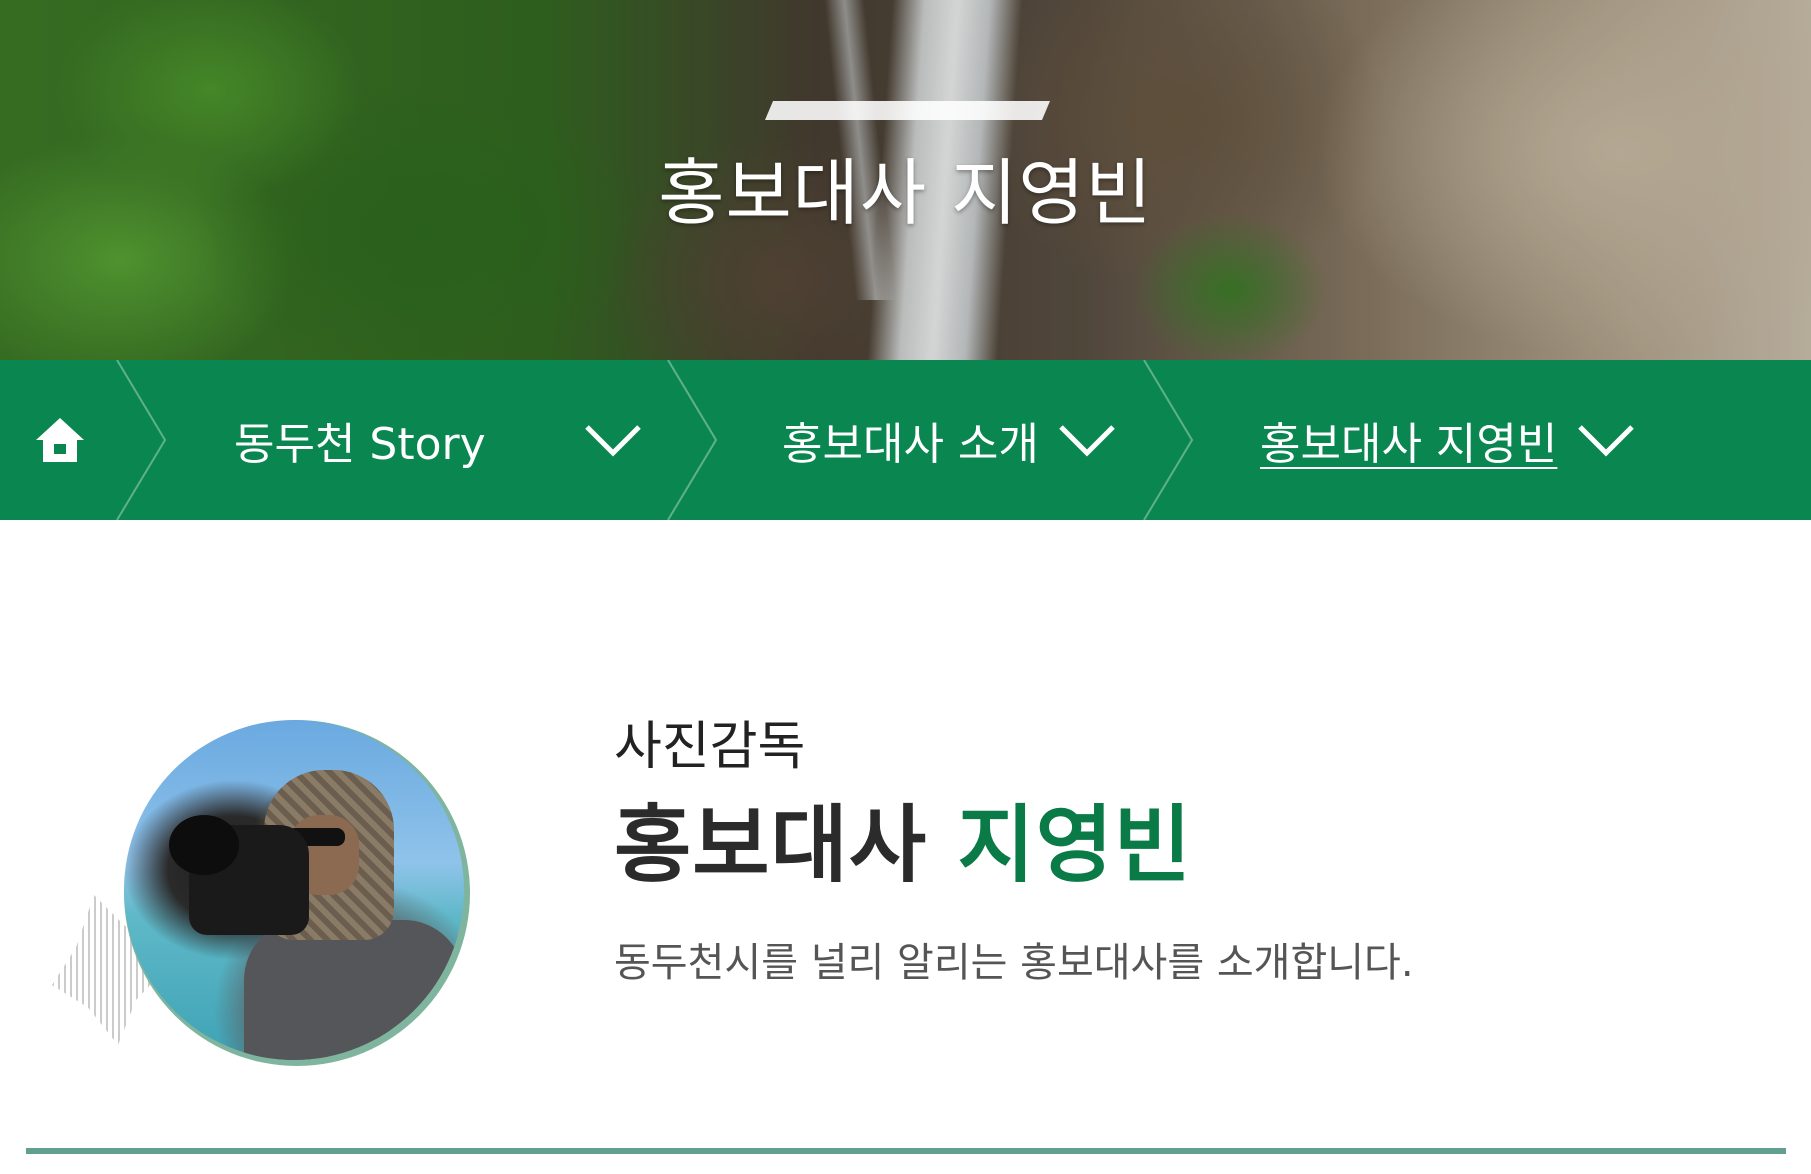 The width and height of the screenshot is (1811, 1174). What do you see at coordinates (907, 110) in the screenshot?
I see `hero-title-decoration` at bounding box center [907, 110].